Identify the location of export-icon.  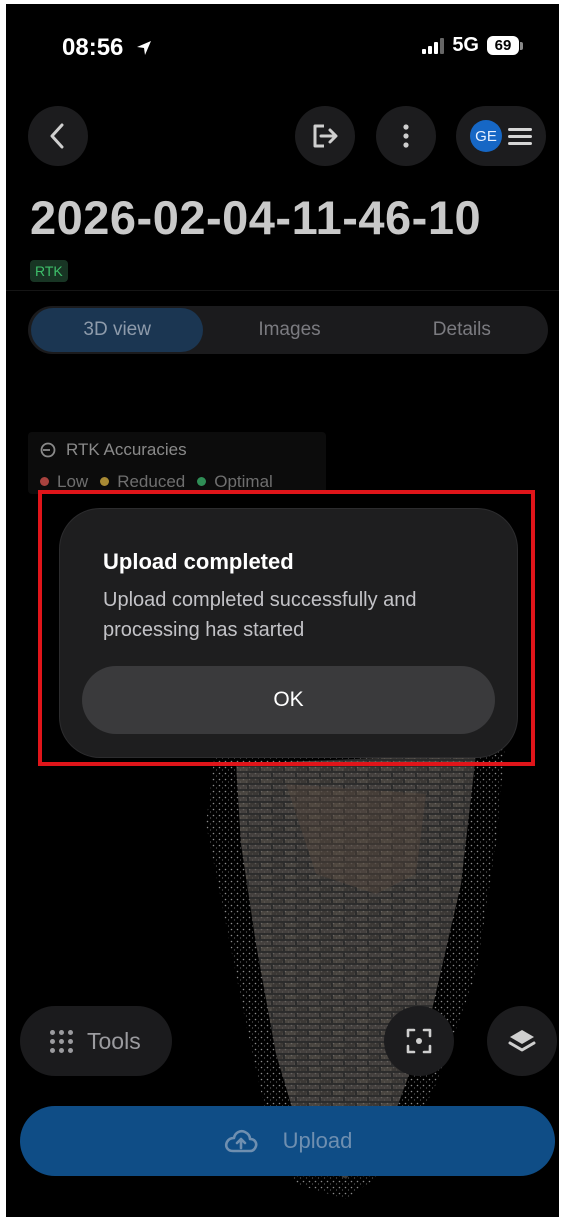
(325, 136).